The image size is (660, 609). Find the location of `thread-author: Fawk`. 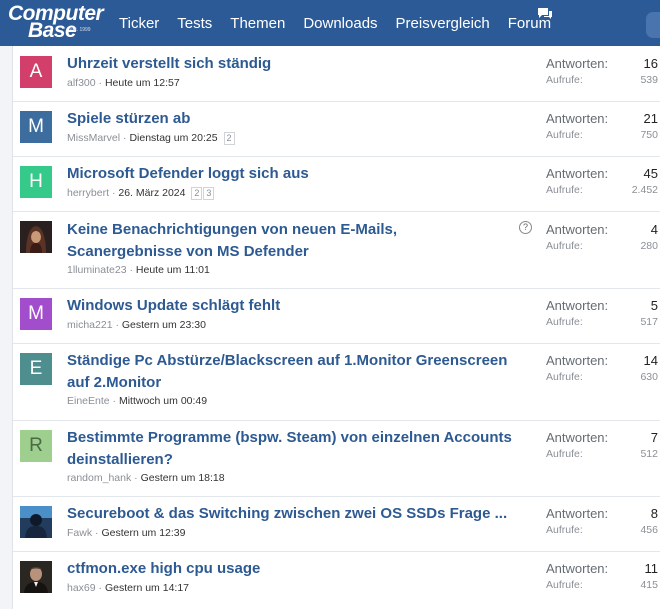

thread-author: Fawk is located at coordinates (79, 533).